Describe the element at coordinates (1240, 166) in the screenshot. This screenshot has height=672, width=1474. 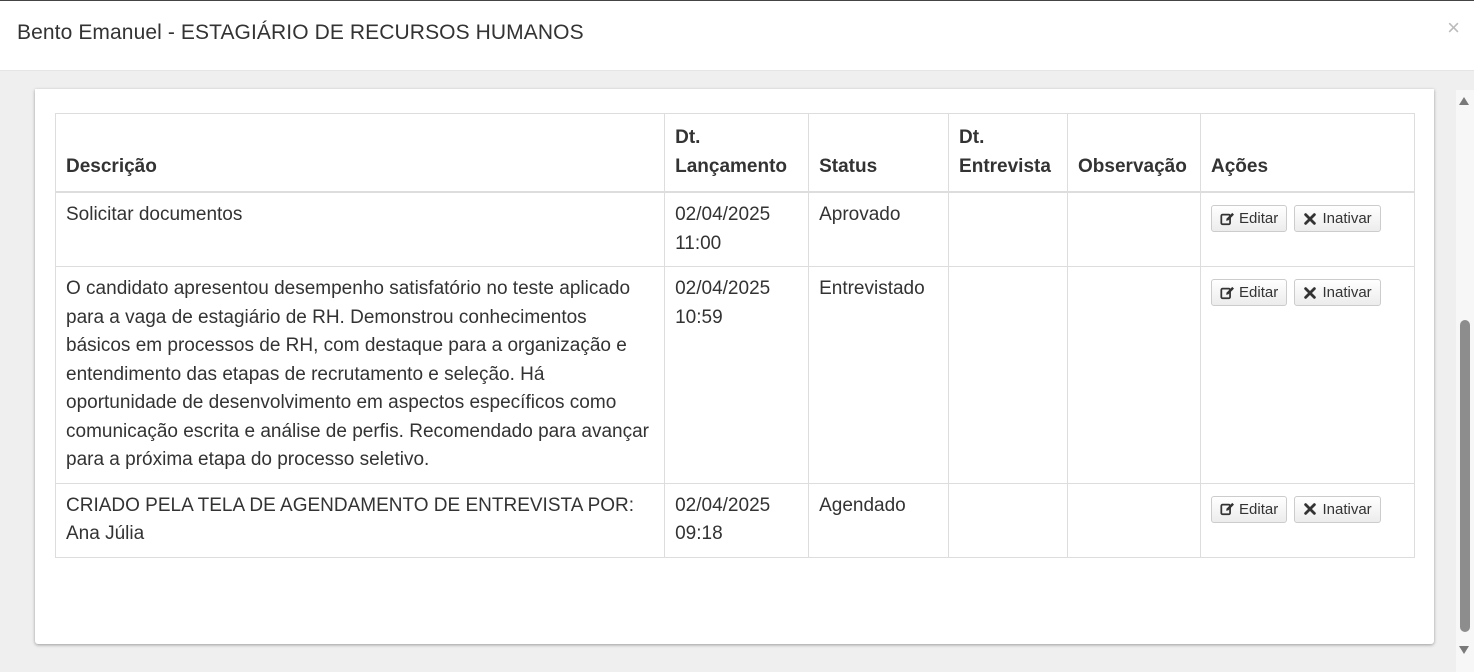
I see `header-acoes-label: Ações` at that location.